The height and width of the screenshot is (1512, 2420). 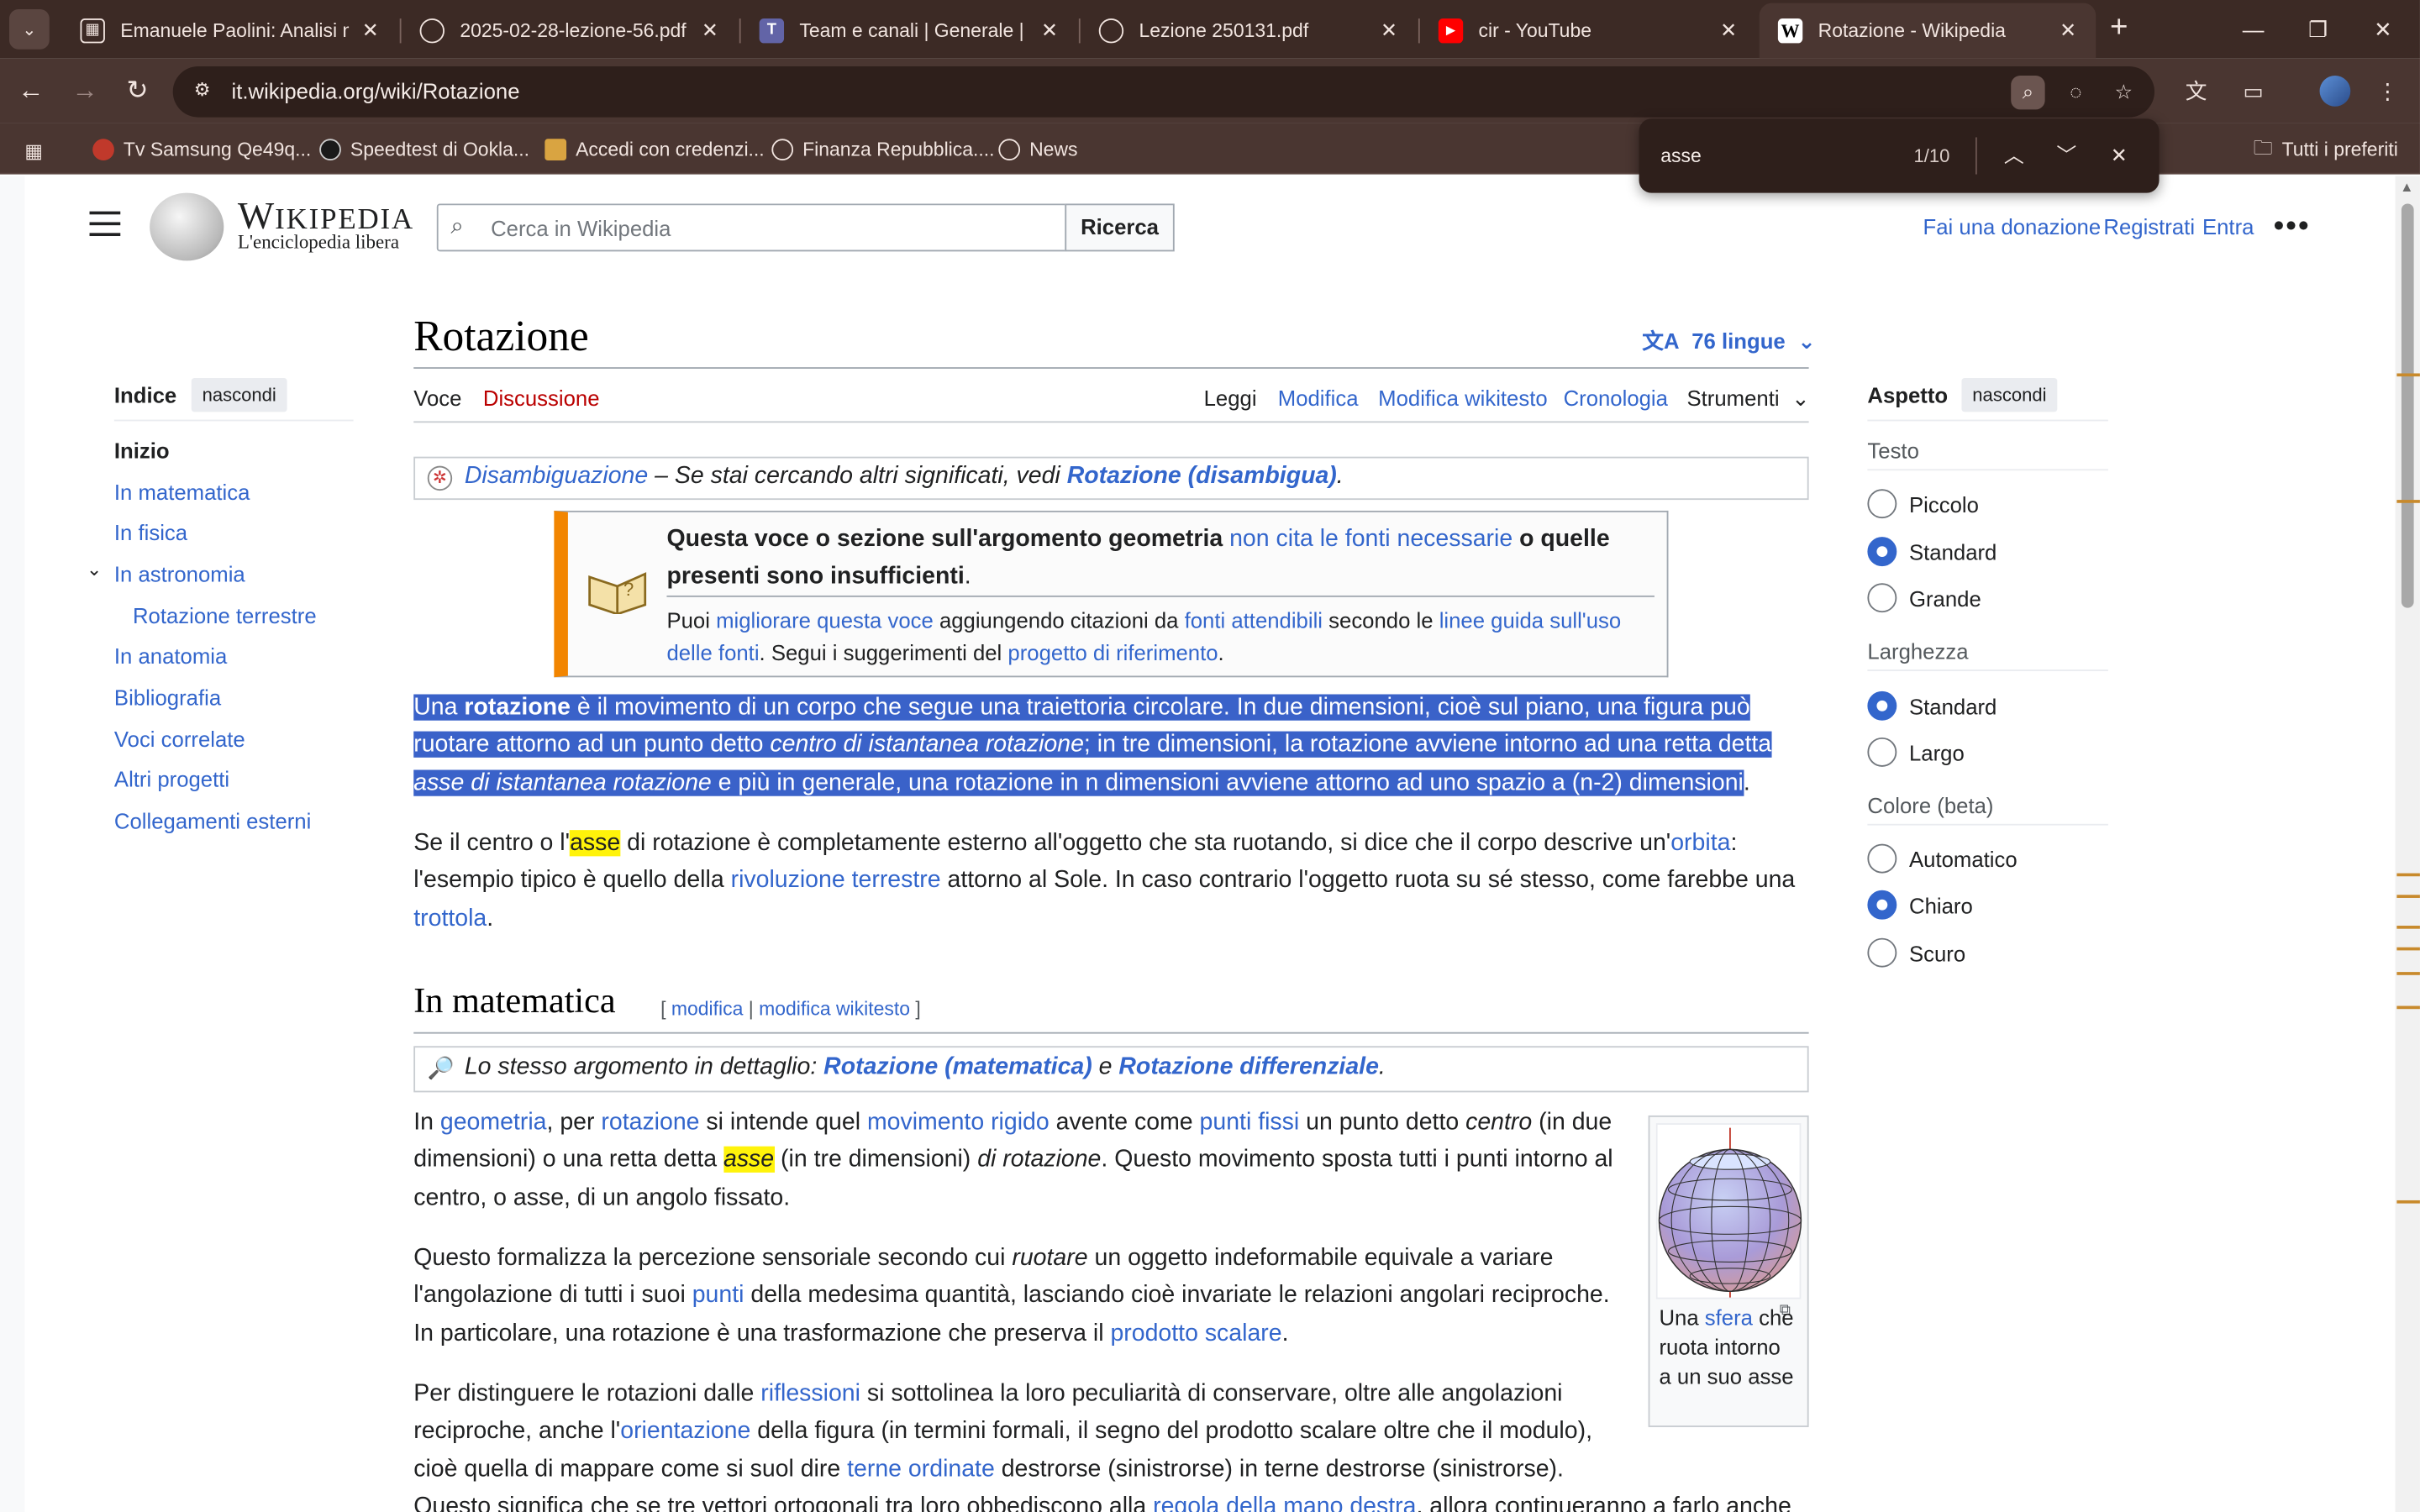 I want to click on terne-ordinate-link: terne ordinate, so click(x=921, y=1470).